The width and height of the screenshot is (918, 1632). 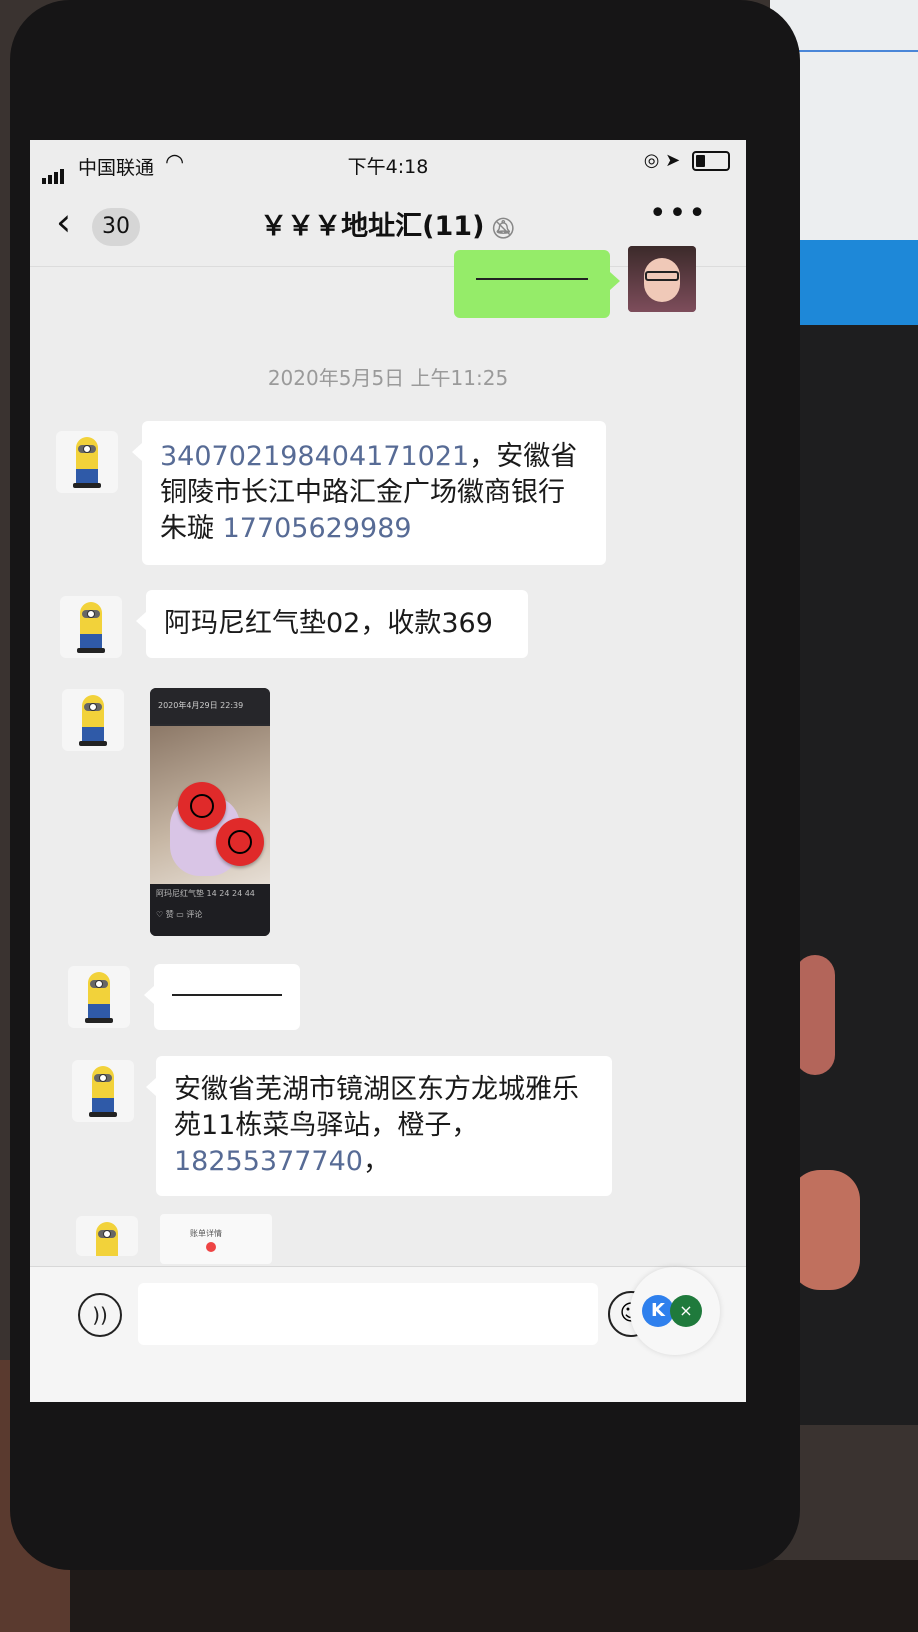 I want to click on floating-widget: K ×, so click(x=675, y=1311).